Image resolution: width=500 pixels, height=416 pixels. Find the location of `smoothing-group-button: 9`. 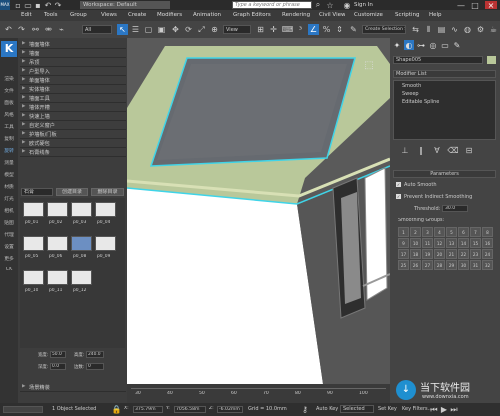

smoothing-group-button: 9 is located at coordinates (403, 243).